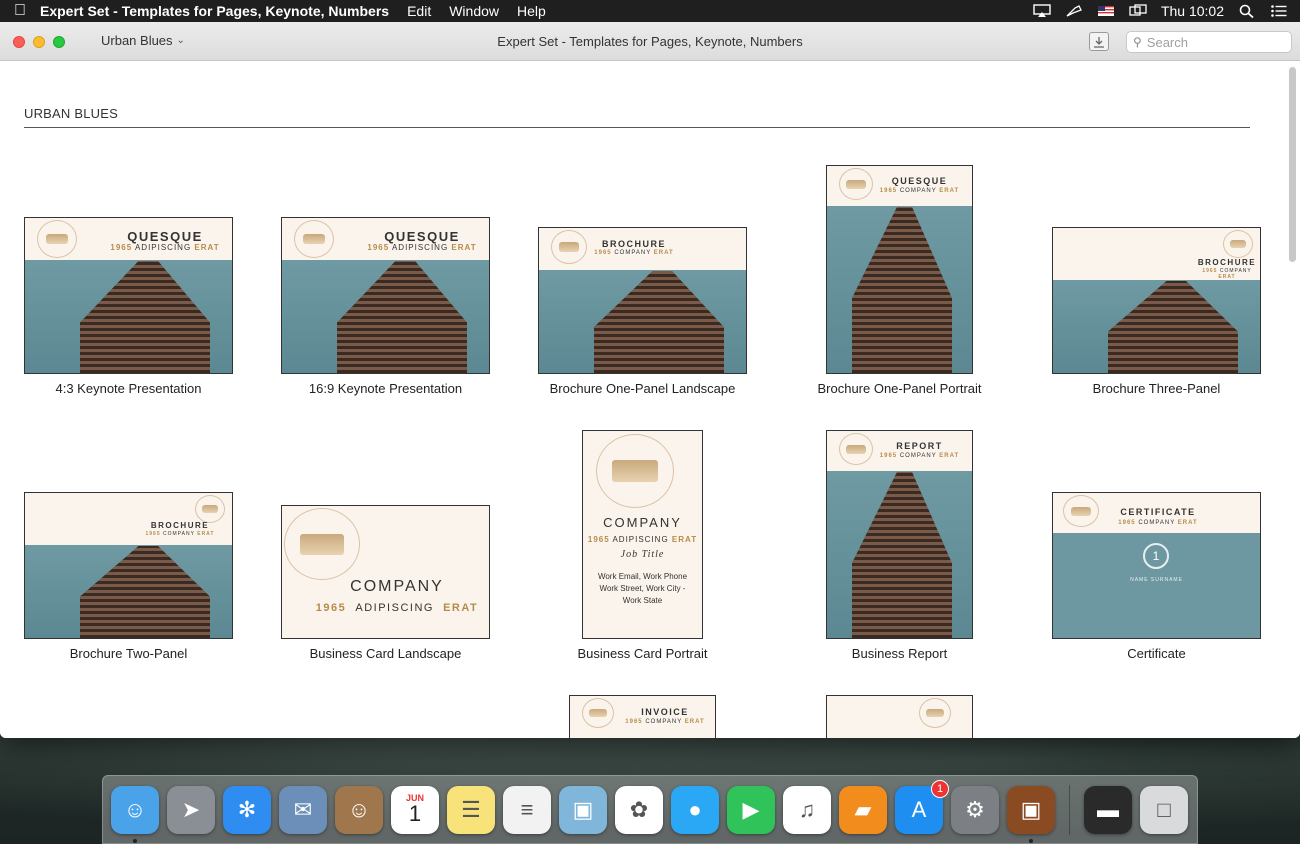  Describe the element at coordinates (1164, 809) in the screenshot. I see `trash-icon: □` at that location.